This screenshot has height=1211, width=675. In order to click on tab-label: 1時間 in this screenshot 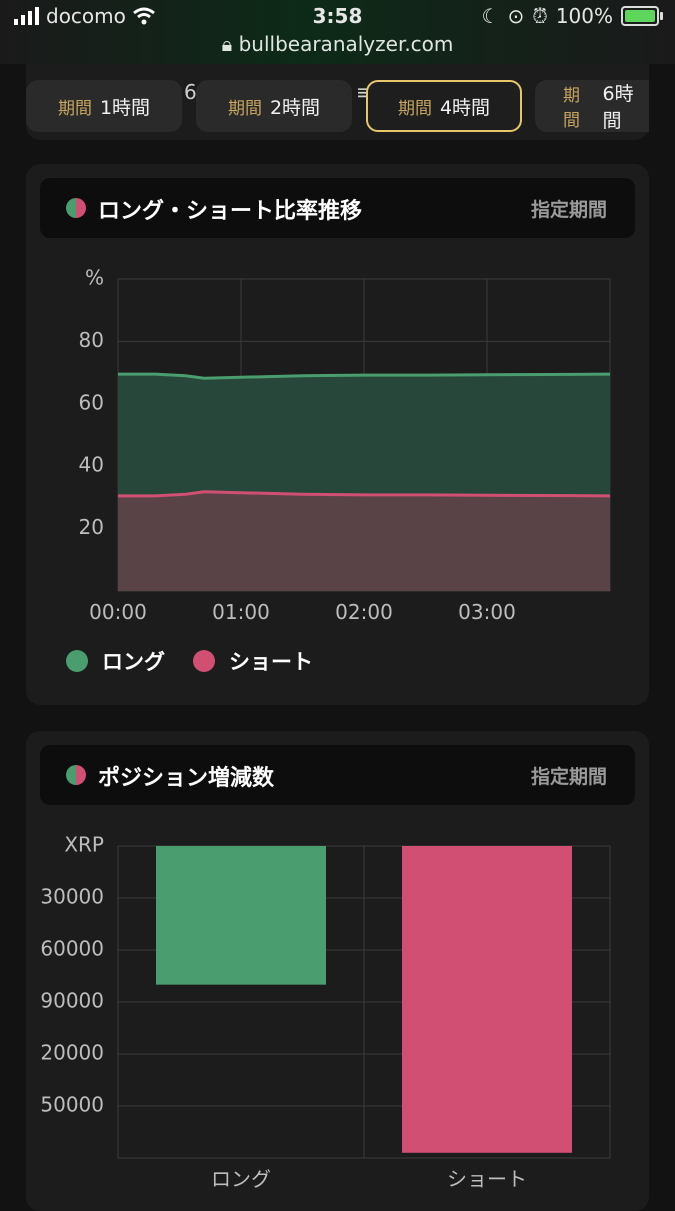, I will do `click(125, 107)`.